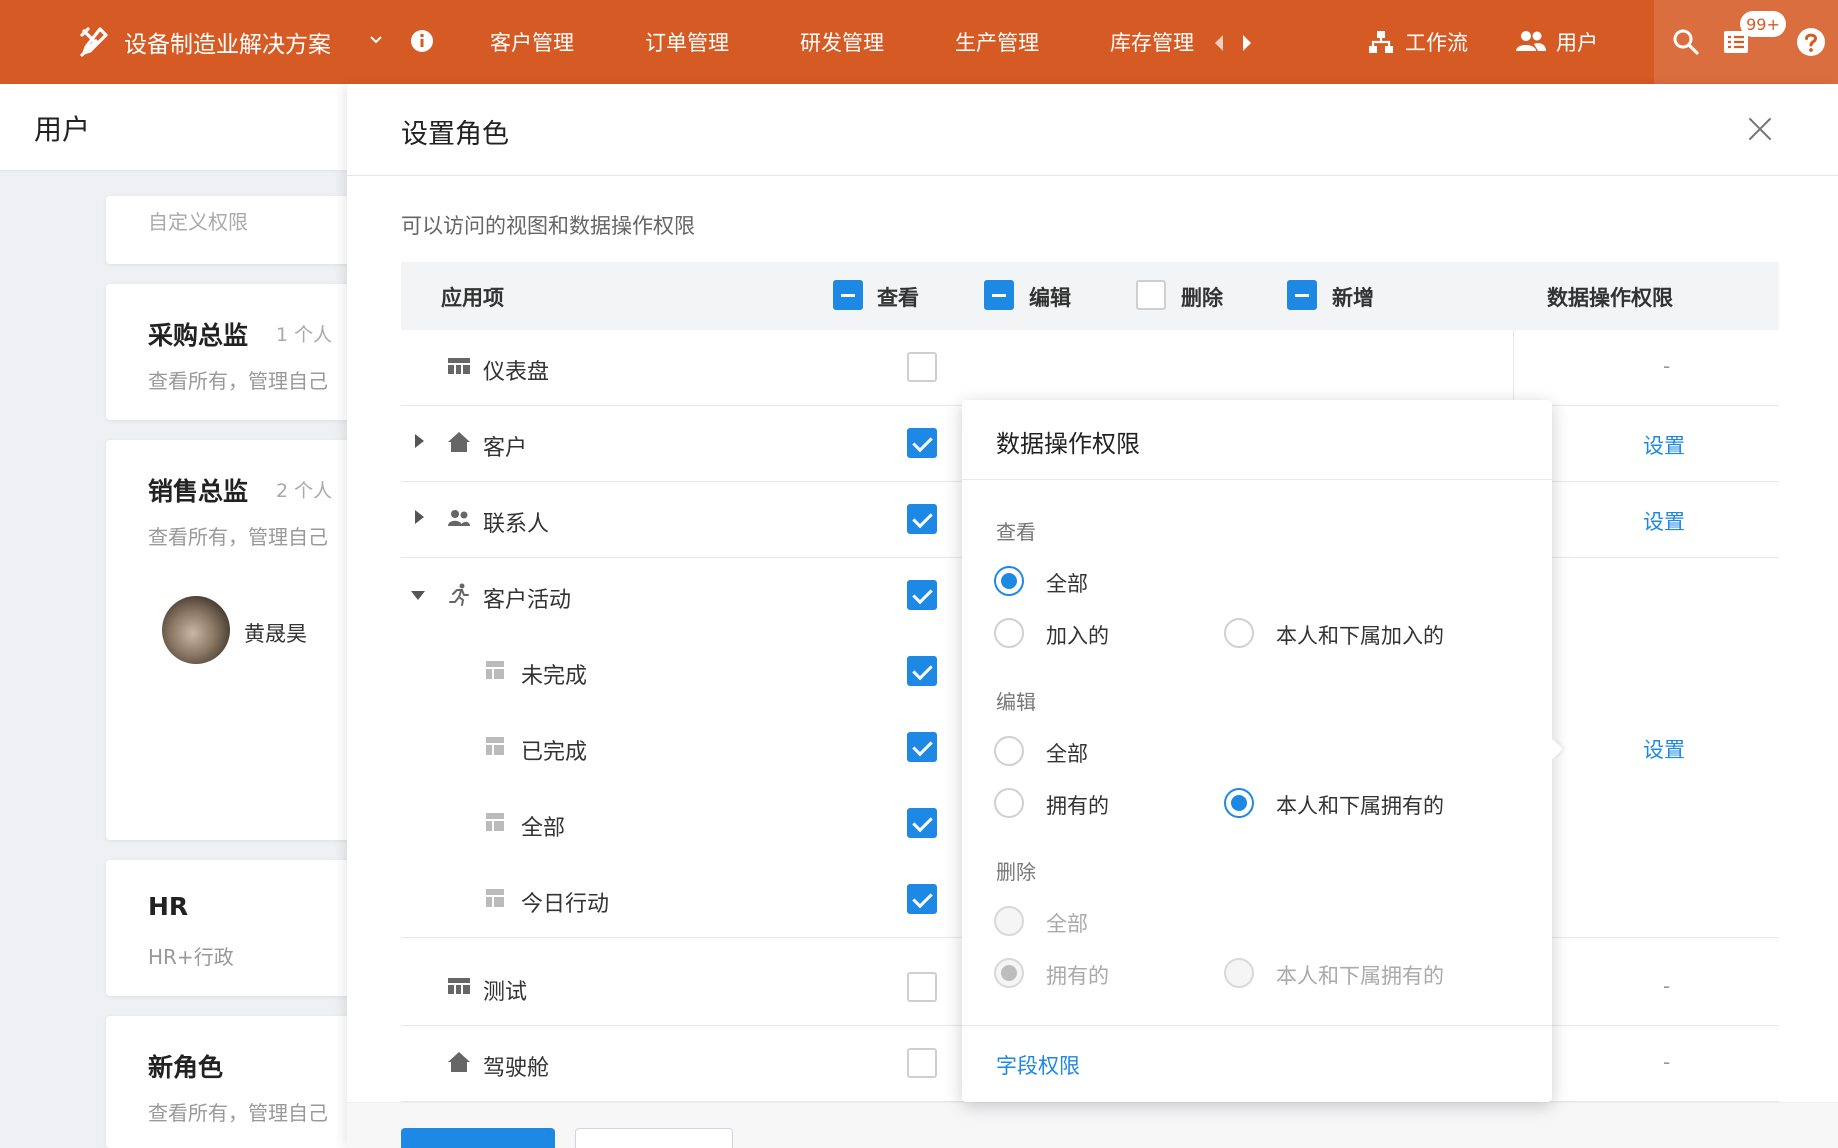 This screenshot has width=1838, height=1148. I want to click on role-card-hr: HR HR+行政, so click(246, 928).